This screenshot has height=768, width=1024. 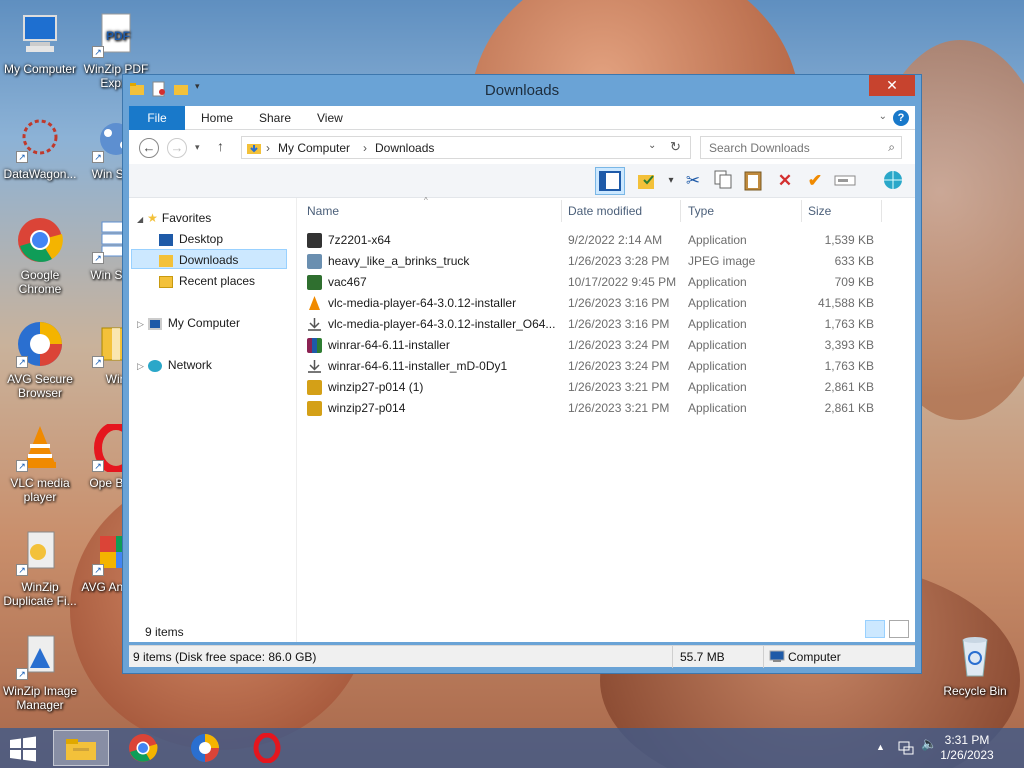 What do you see at coordinates (893, 181) in the screenshot?
I see `globe-icon` at bounding box center [893, 181].